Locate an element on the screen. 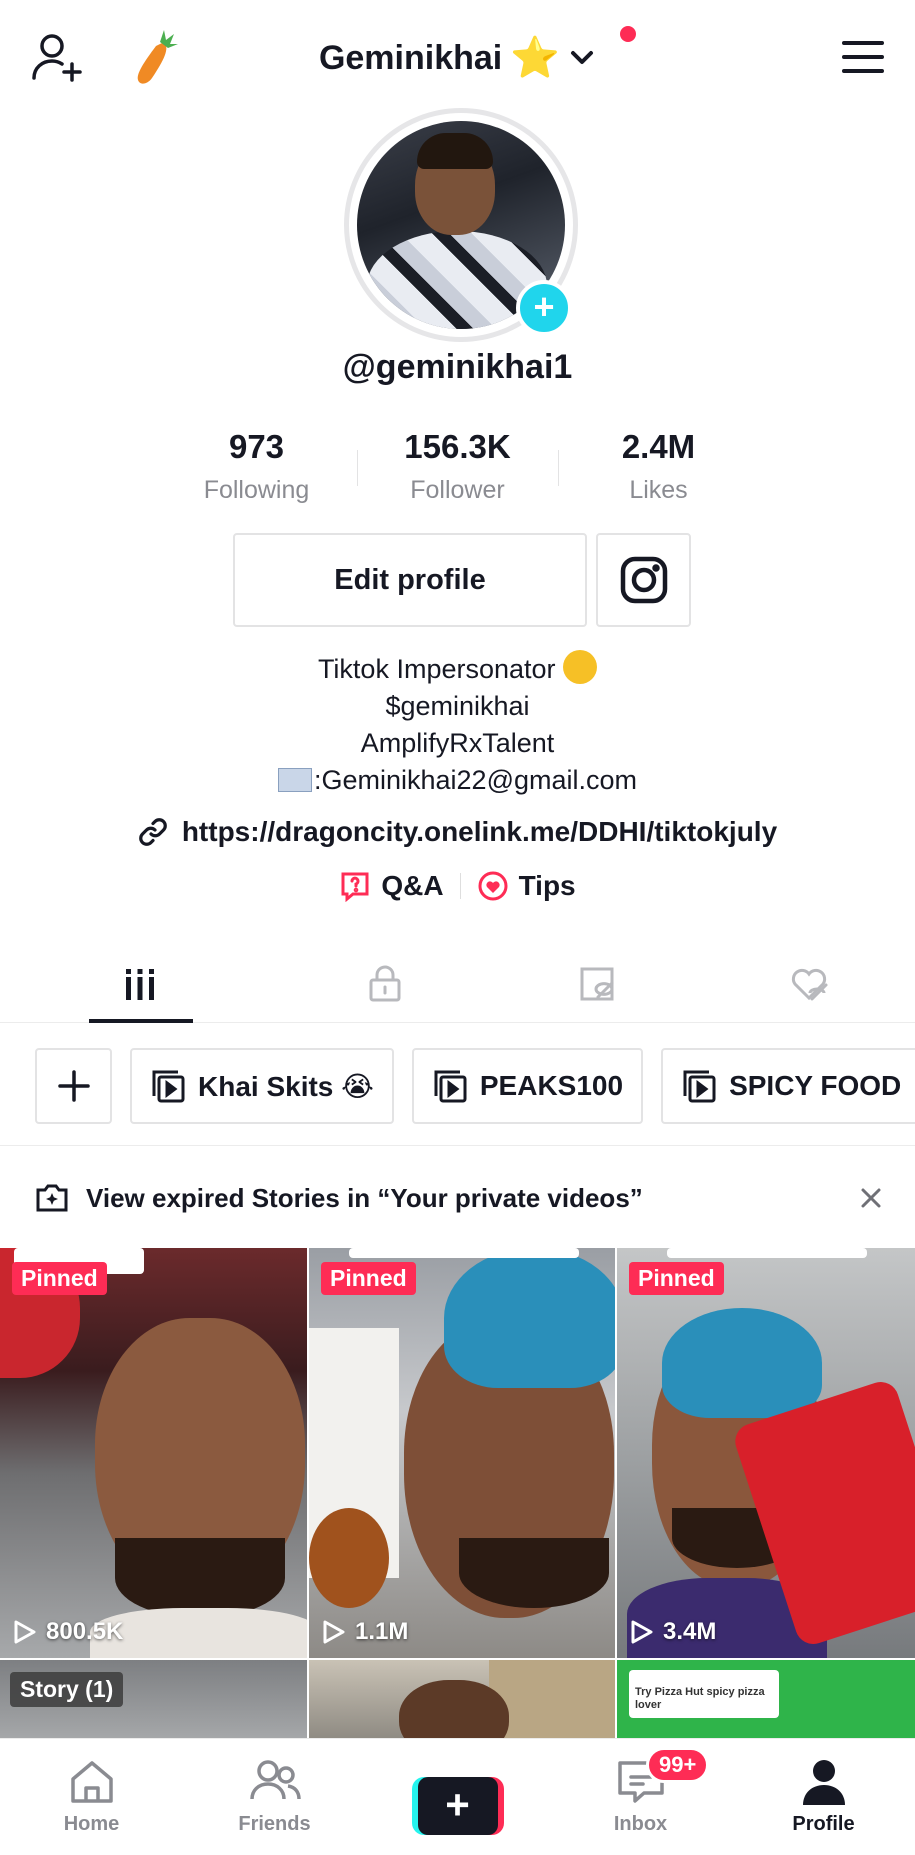 This screenshot has height=1855, width=915. nav-friends: Friends is located at coordinates (274, 1797).